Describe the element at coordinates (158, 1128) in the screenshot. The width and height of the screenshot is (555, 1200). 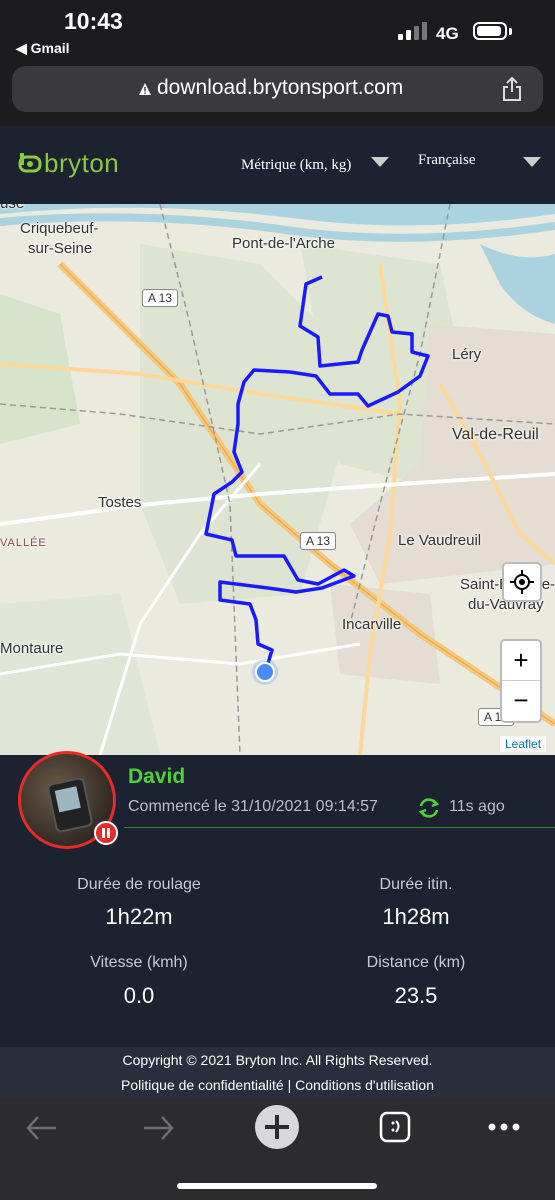
I see `forward-arrow-icon` at that location.